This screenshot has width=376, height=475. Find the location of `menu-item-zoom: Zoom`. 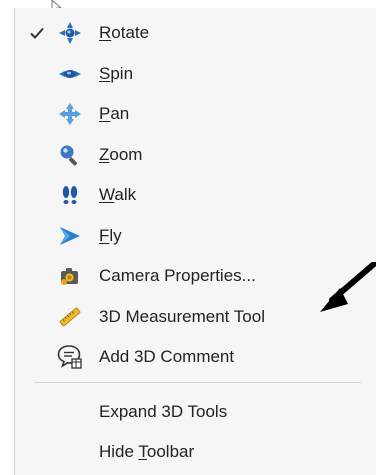

menu-item-zoom: Zoom is located at coordinates (190, 155).